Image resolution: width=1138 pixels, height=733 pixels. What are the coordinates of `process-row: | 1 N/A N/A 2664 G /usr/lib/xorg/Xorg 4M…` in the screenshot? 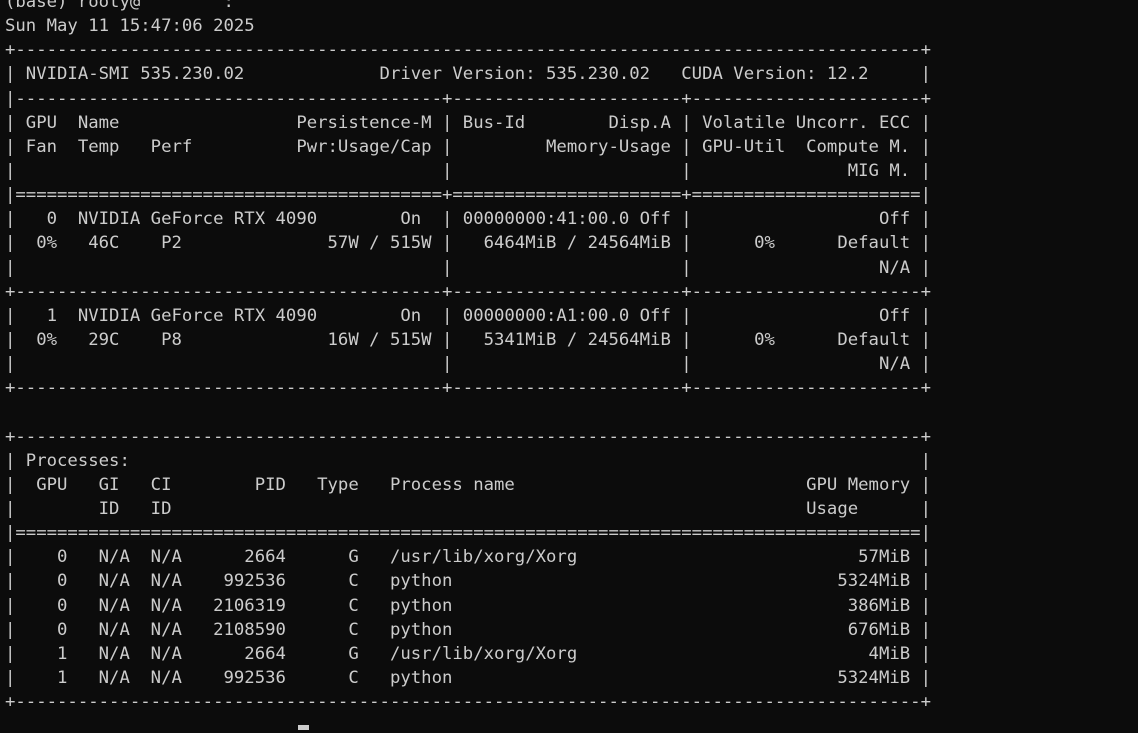 It's located at (468, 653).